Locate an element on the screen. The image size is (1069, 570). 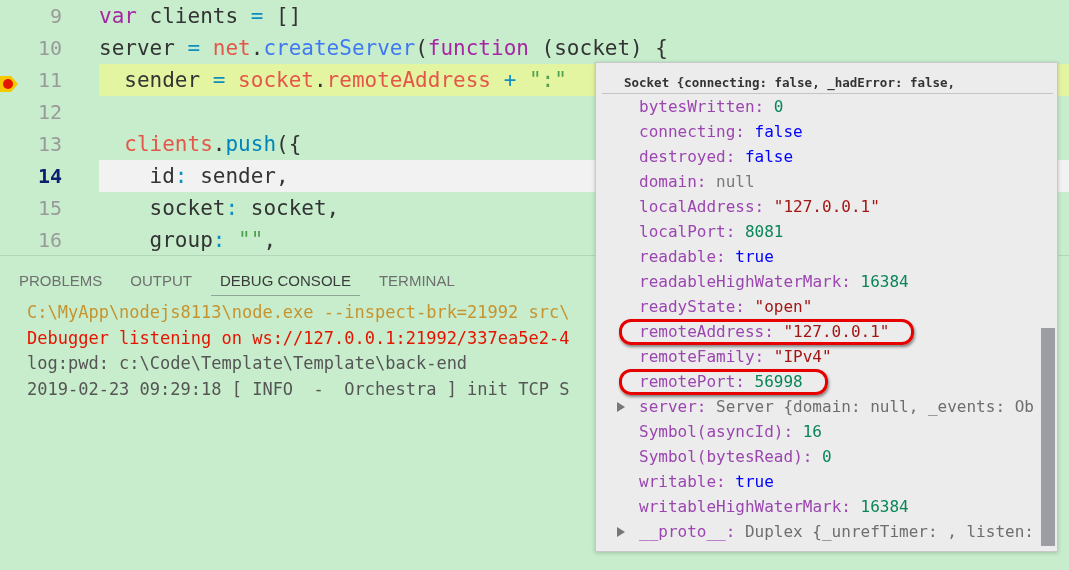
property-line: localAddress: "127.0.0.1" is located at coordinates (759, 206).